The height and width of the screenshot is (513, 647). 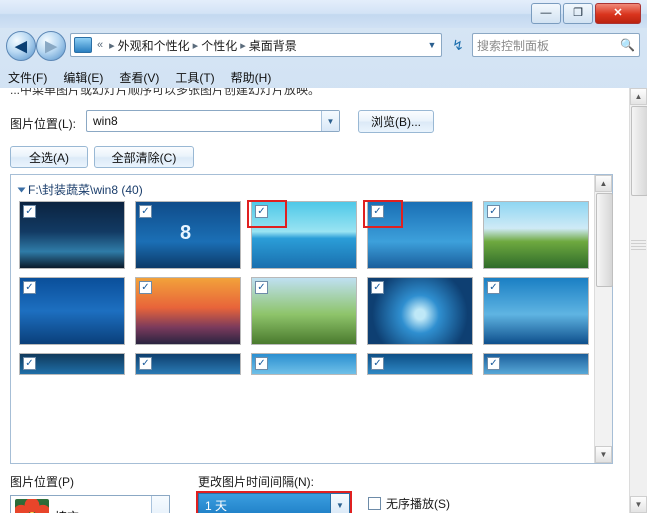 What do you see at coordinates (49, 157) in the screenshot?
I see `select-all-button: 全选(A)` at bounding box center [49, 157].